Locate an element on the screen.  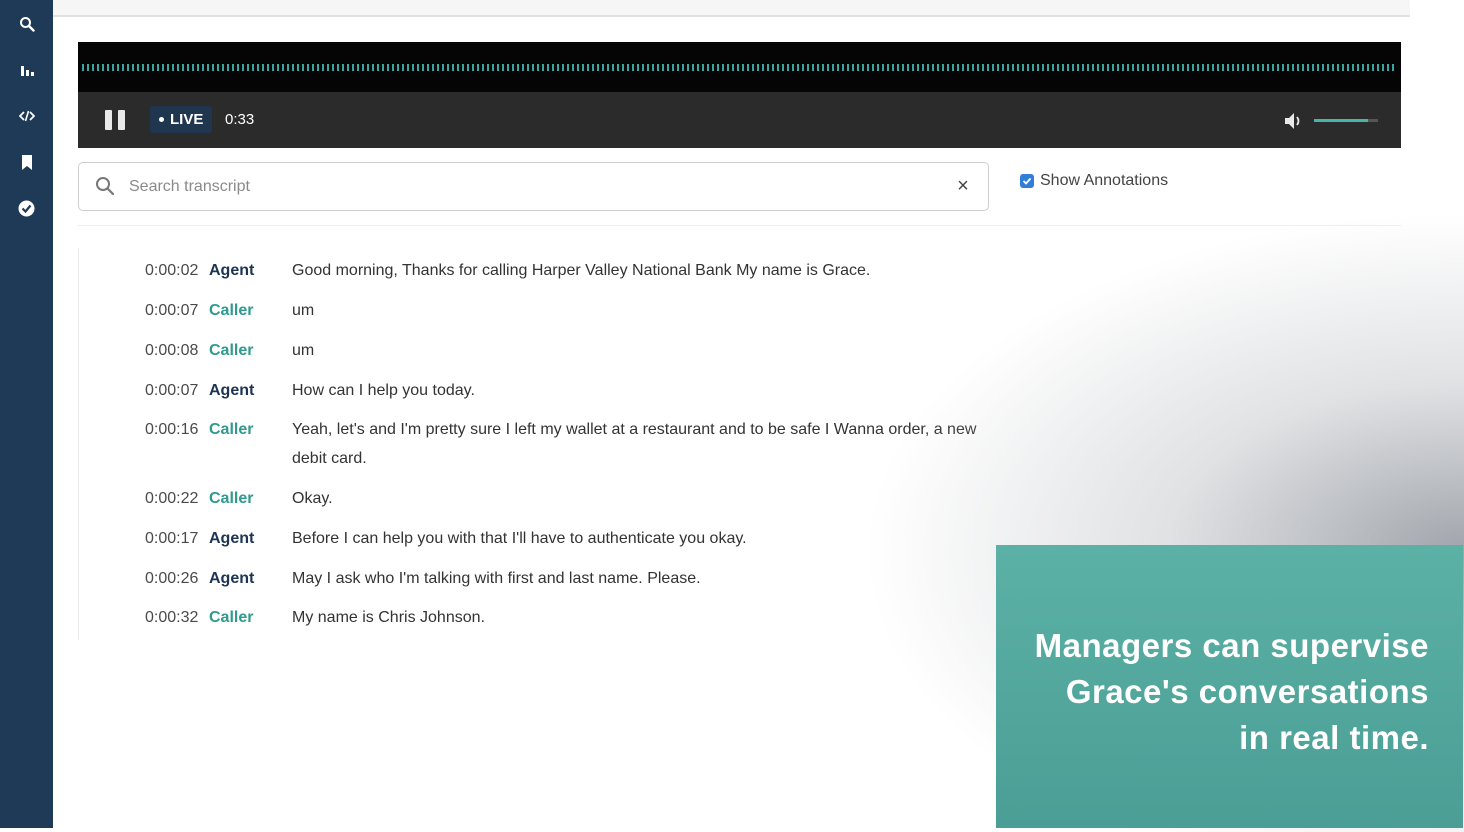
row-timestamp: 0:00:02 is located at coordinates (173, 270).